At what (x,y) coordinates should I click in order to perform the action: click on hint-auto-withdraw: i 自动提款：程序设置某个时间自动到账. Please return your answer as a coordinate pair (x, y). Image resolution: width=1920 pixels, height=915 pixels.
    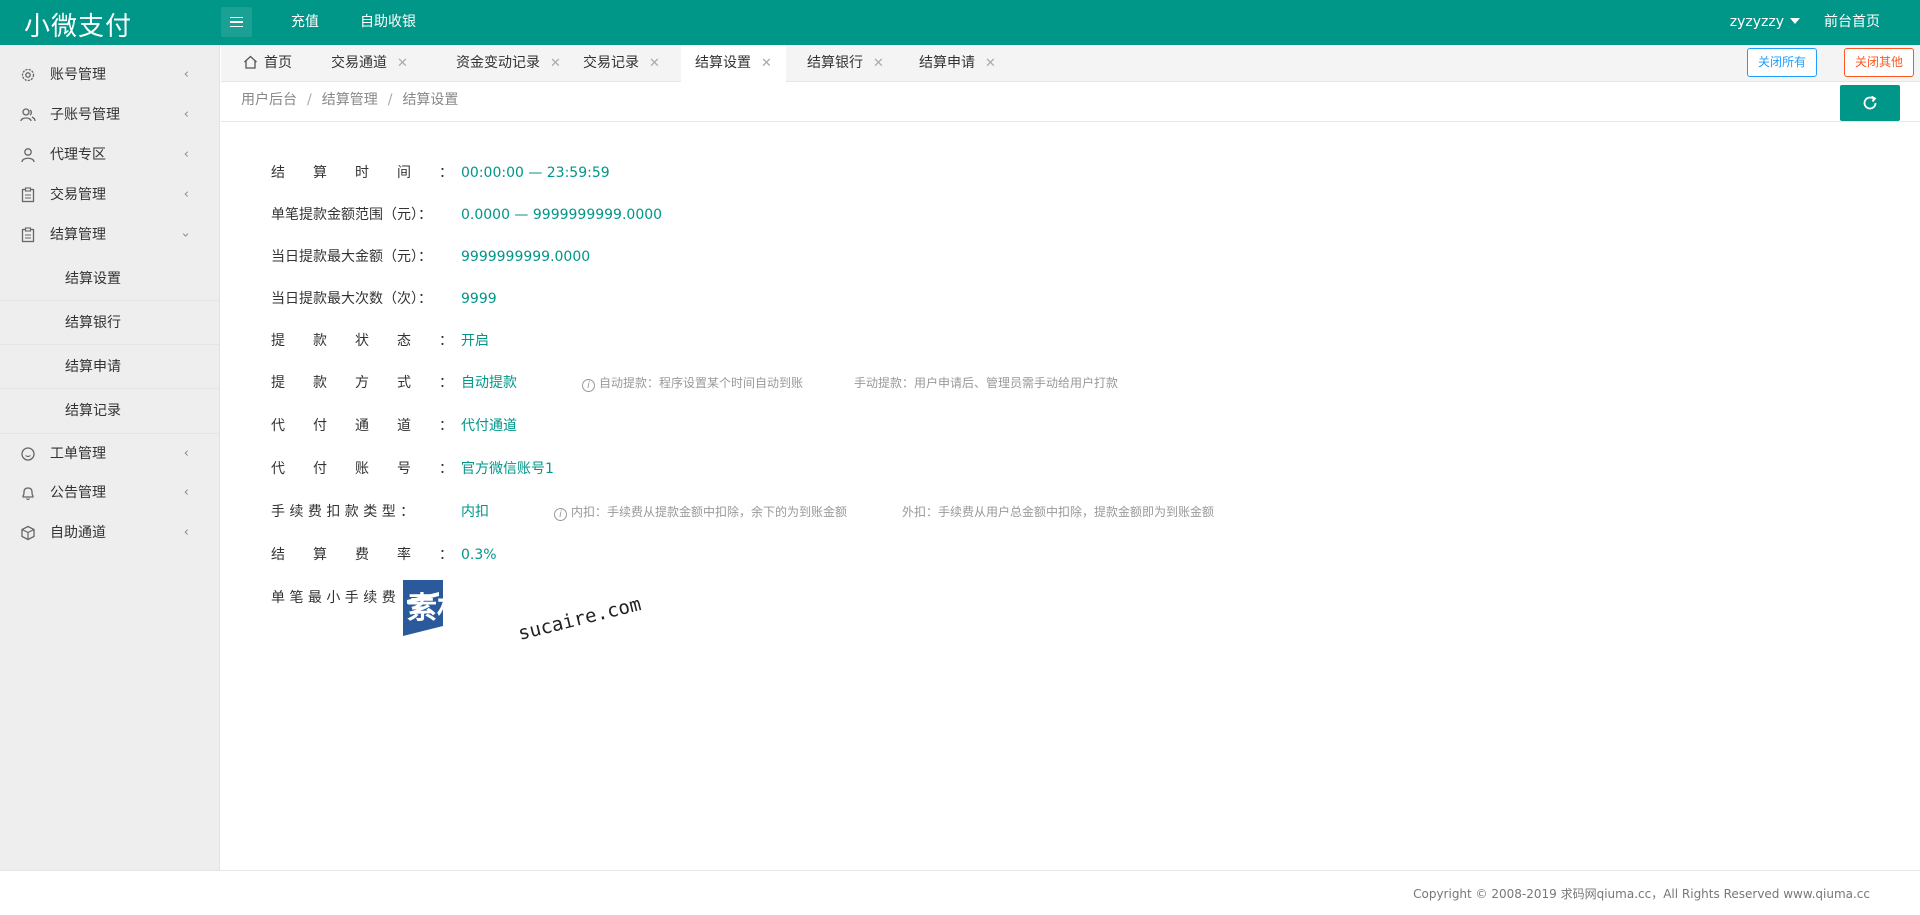
    Looking at the image, I should click on (692, 383).